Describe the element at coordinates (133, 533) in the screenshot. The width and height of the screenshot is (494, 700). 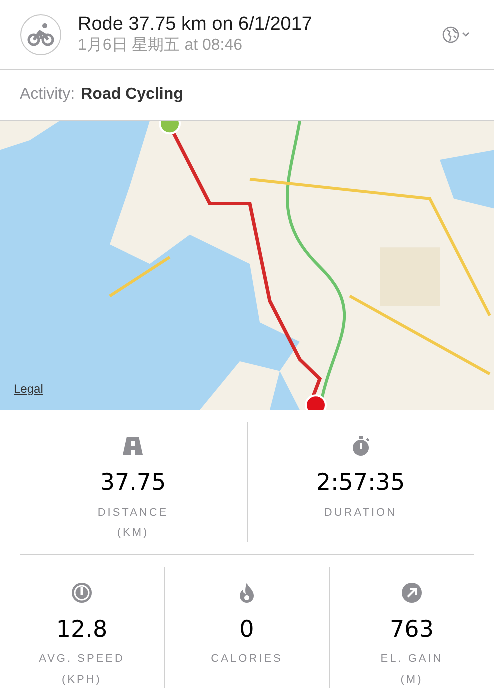
I see `stat-unit: (KM)` at that location.